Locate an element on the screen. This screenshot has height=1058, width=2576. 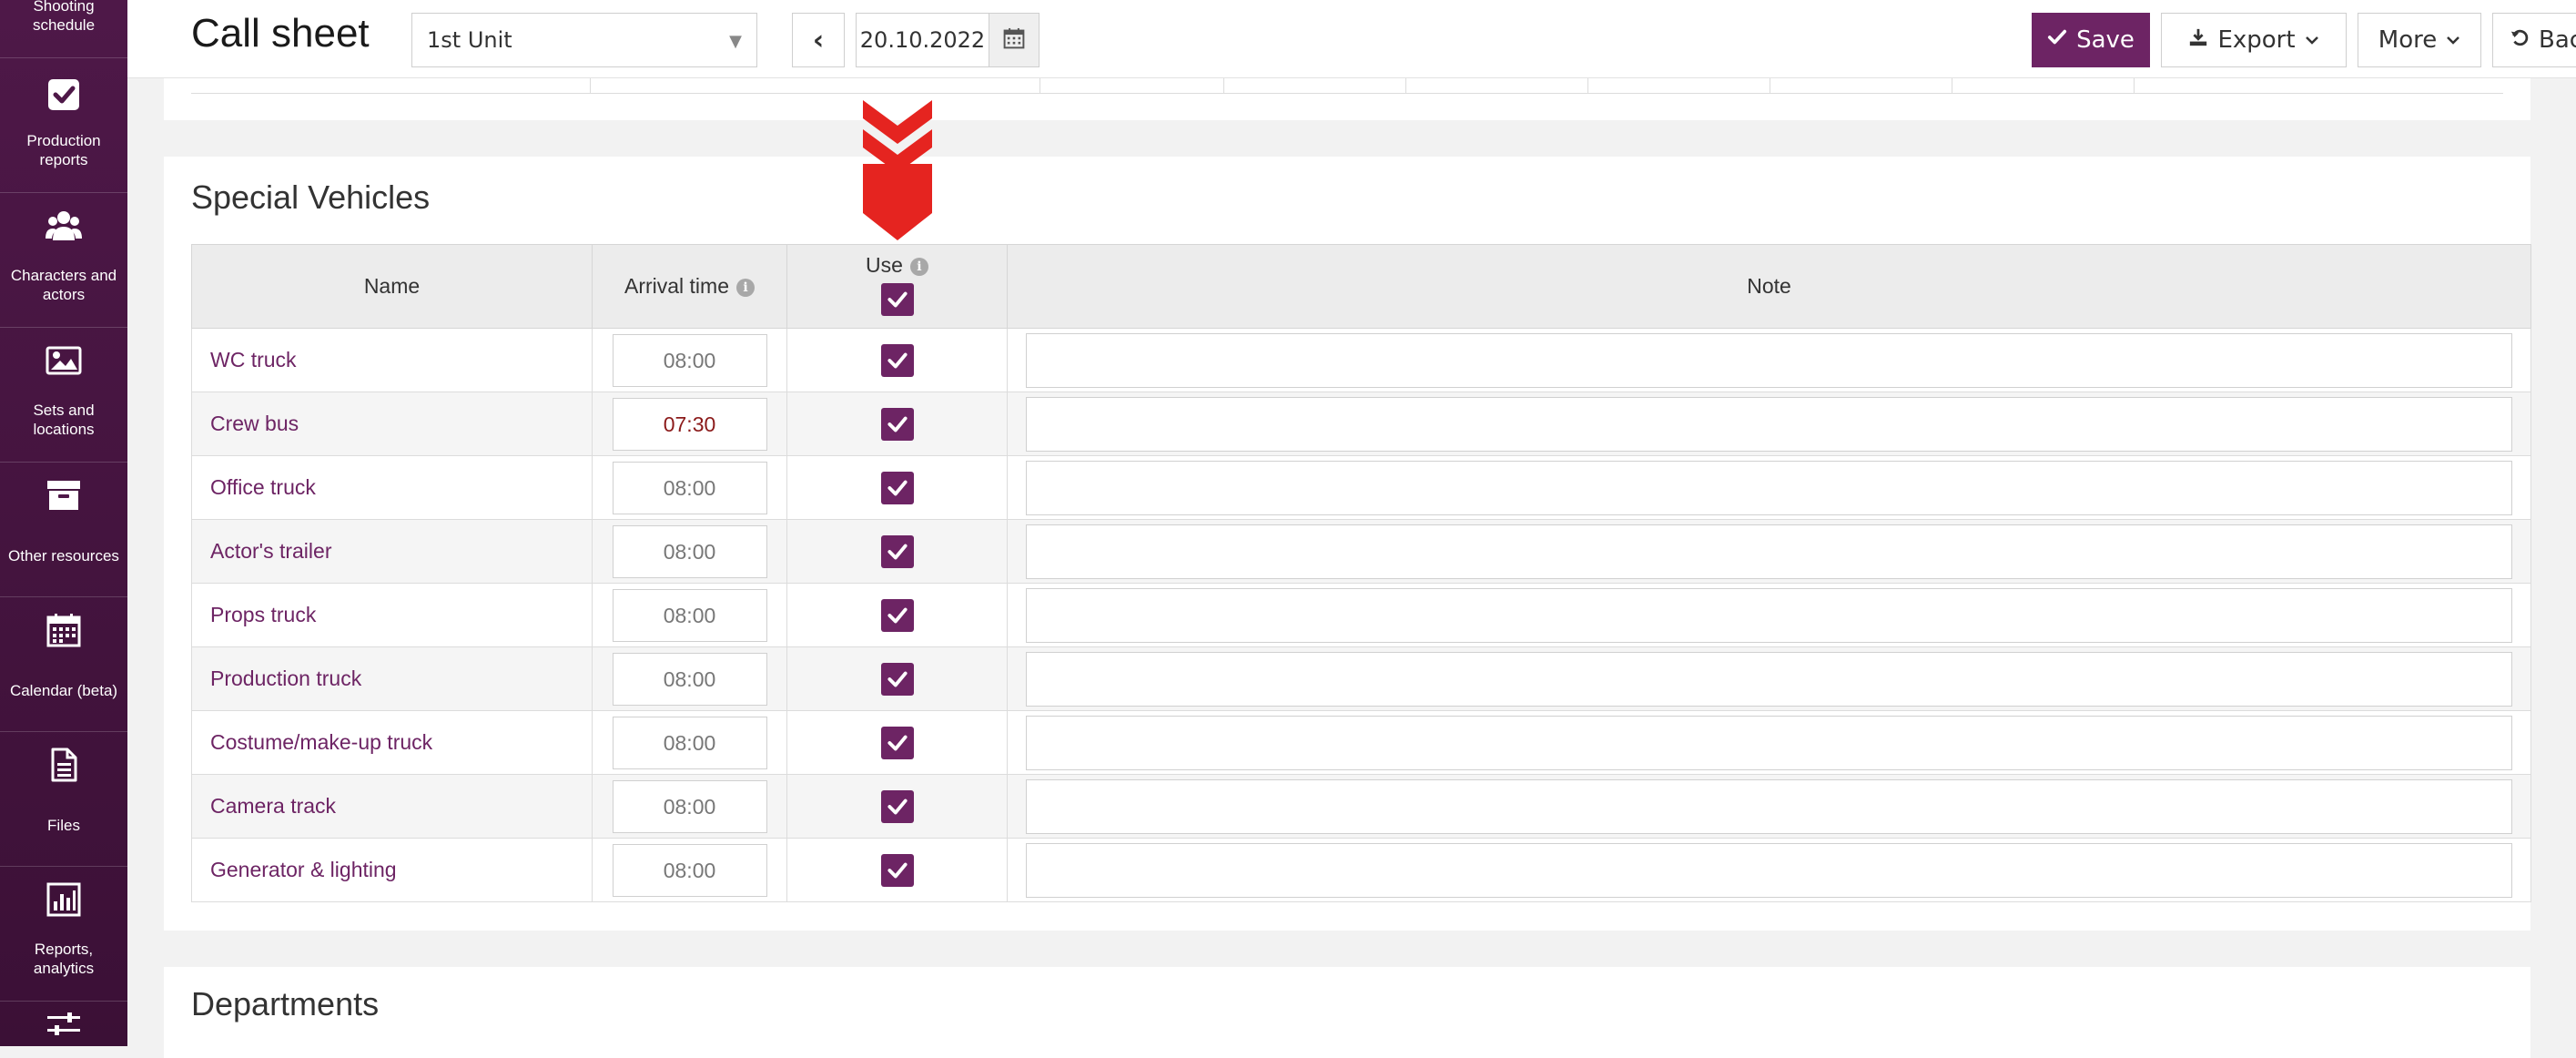
sidebar-item-files: Files is located at coordinates (63, 799).